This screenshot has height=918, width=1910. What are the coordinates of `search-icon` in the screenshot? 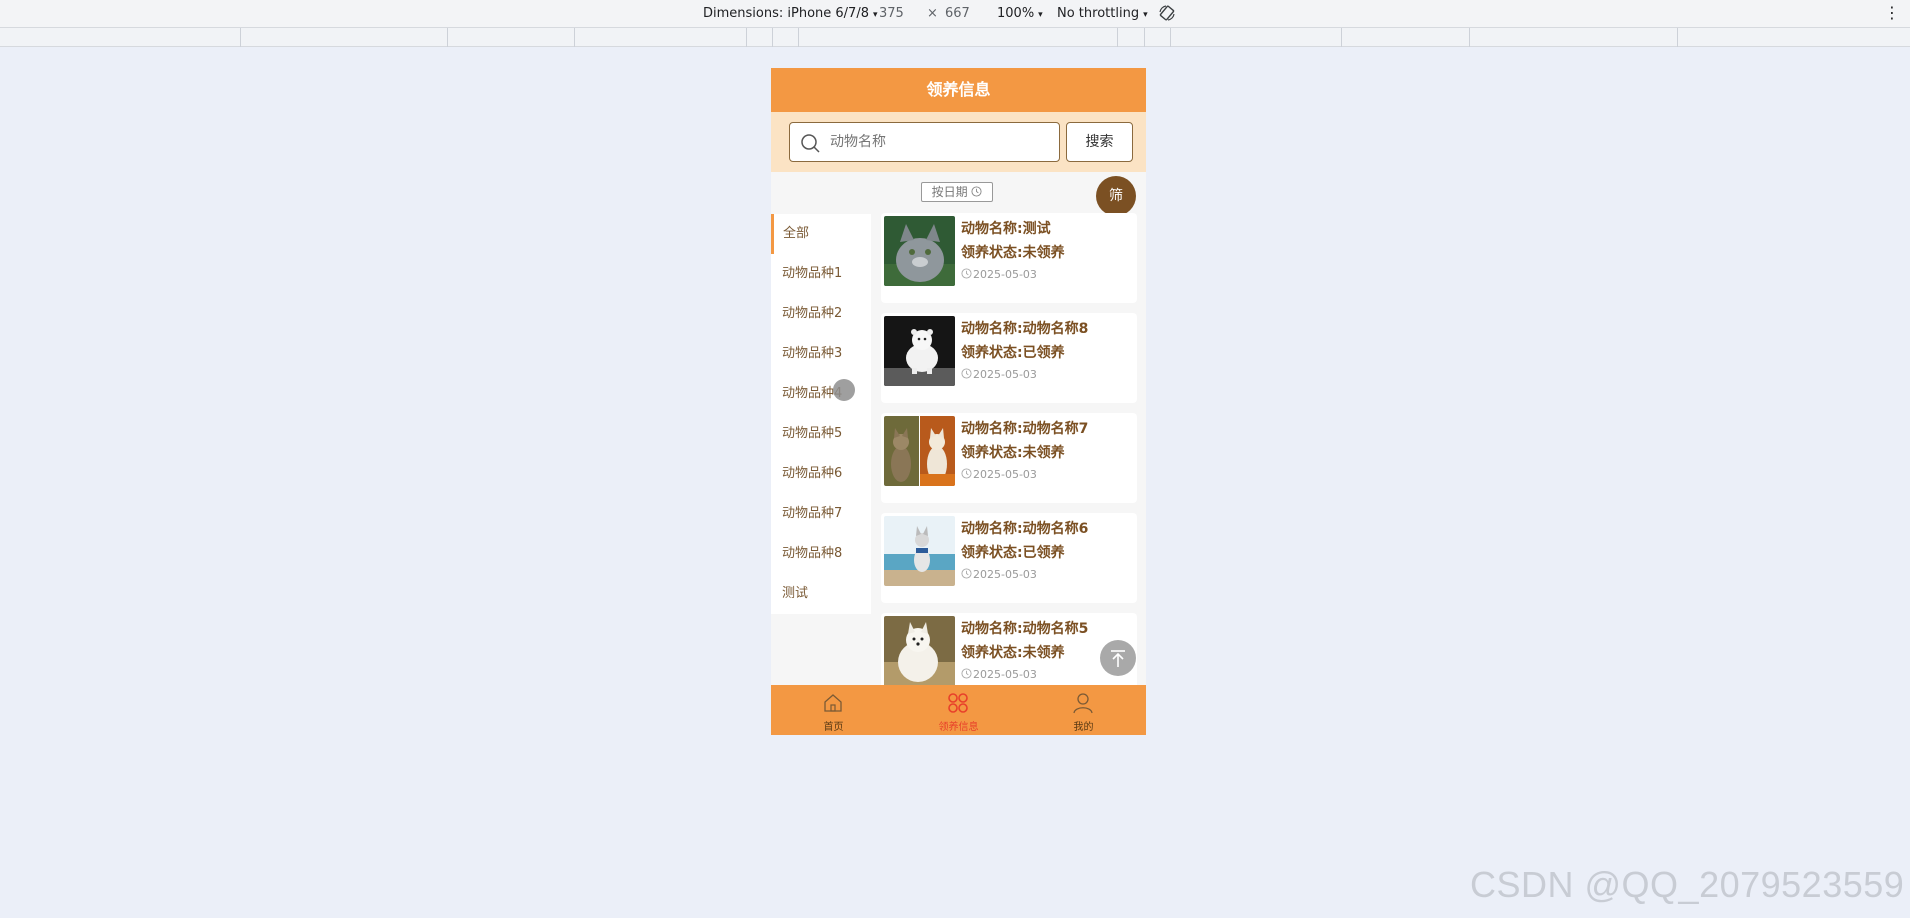 It's located at (810, 143).